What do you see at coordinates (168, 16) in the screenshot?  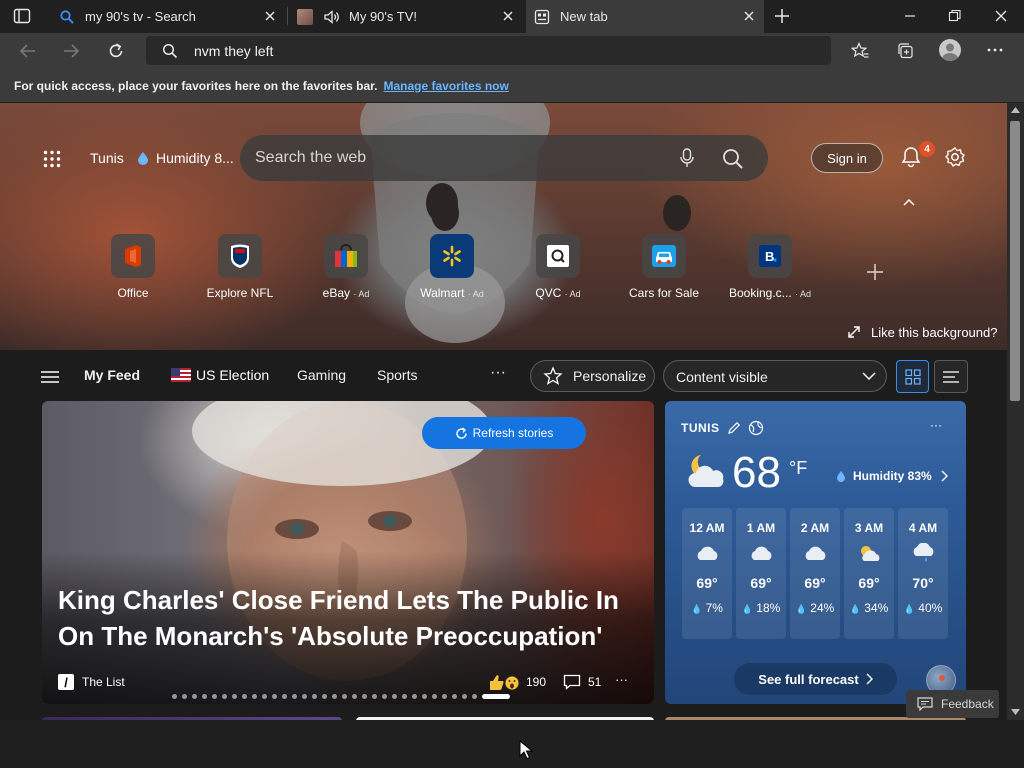 I see `tab-search: my 90's tv - Search` at bounding box center [168, 16].